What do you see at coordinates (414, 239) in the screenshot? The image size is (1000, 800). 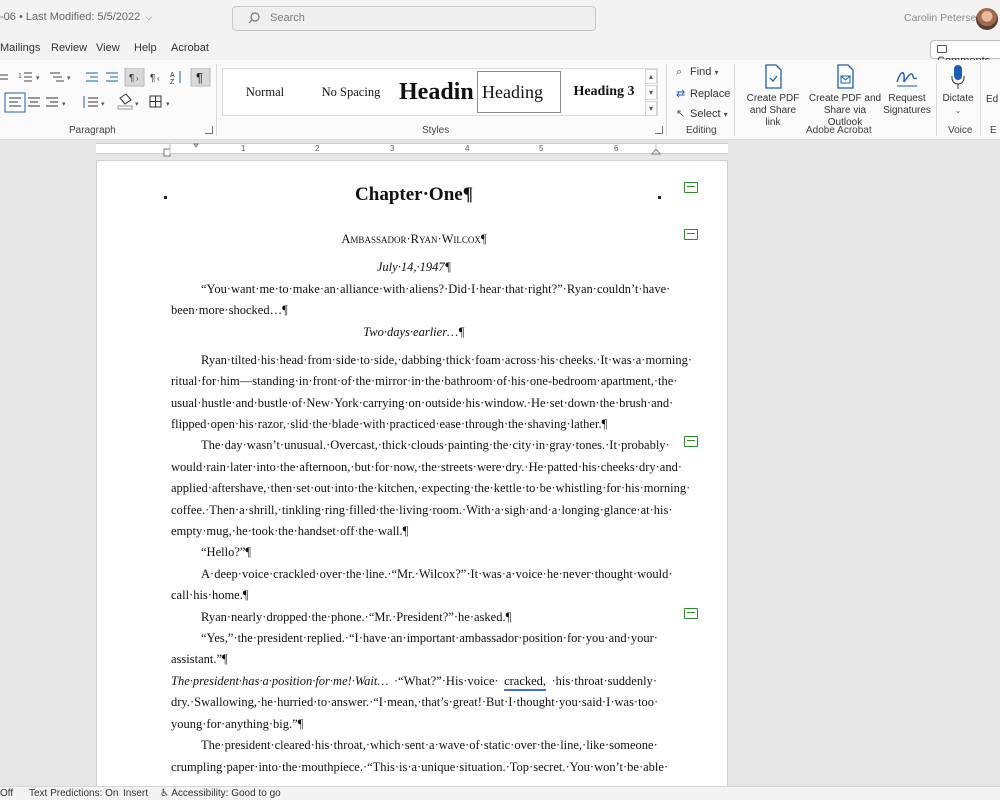 I see `author-line: Ambassador·Ryan·Wilcox¶` at bounding box center [414, 239].